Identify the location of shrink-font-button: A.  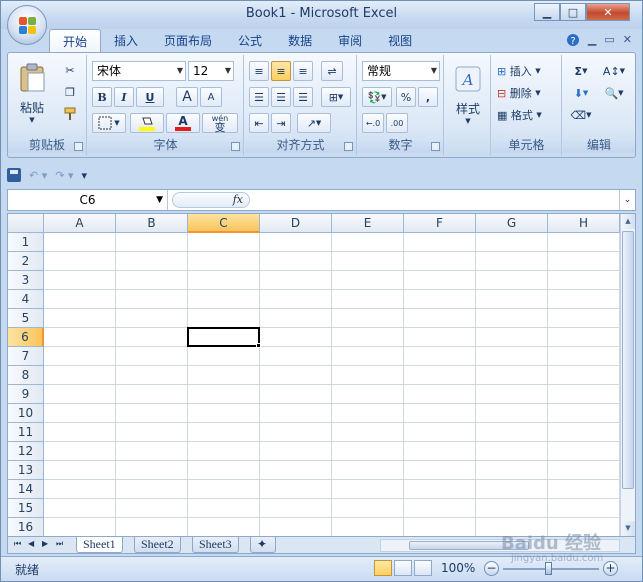
(211, 97).